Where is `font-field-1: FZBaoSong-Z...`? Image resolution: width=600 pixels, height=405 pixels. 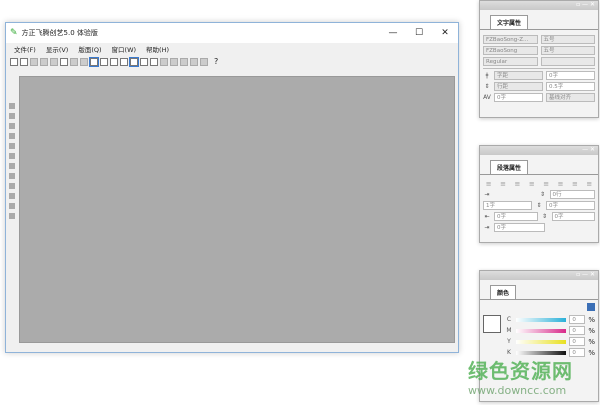 font-field-1: FZBaoSong-Z... is located at coordinates (510, 39).